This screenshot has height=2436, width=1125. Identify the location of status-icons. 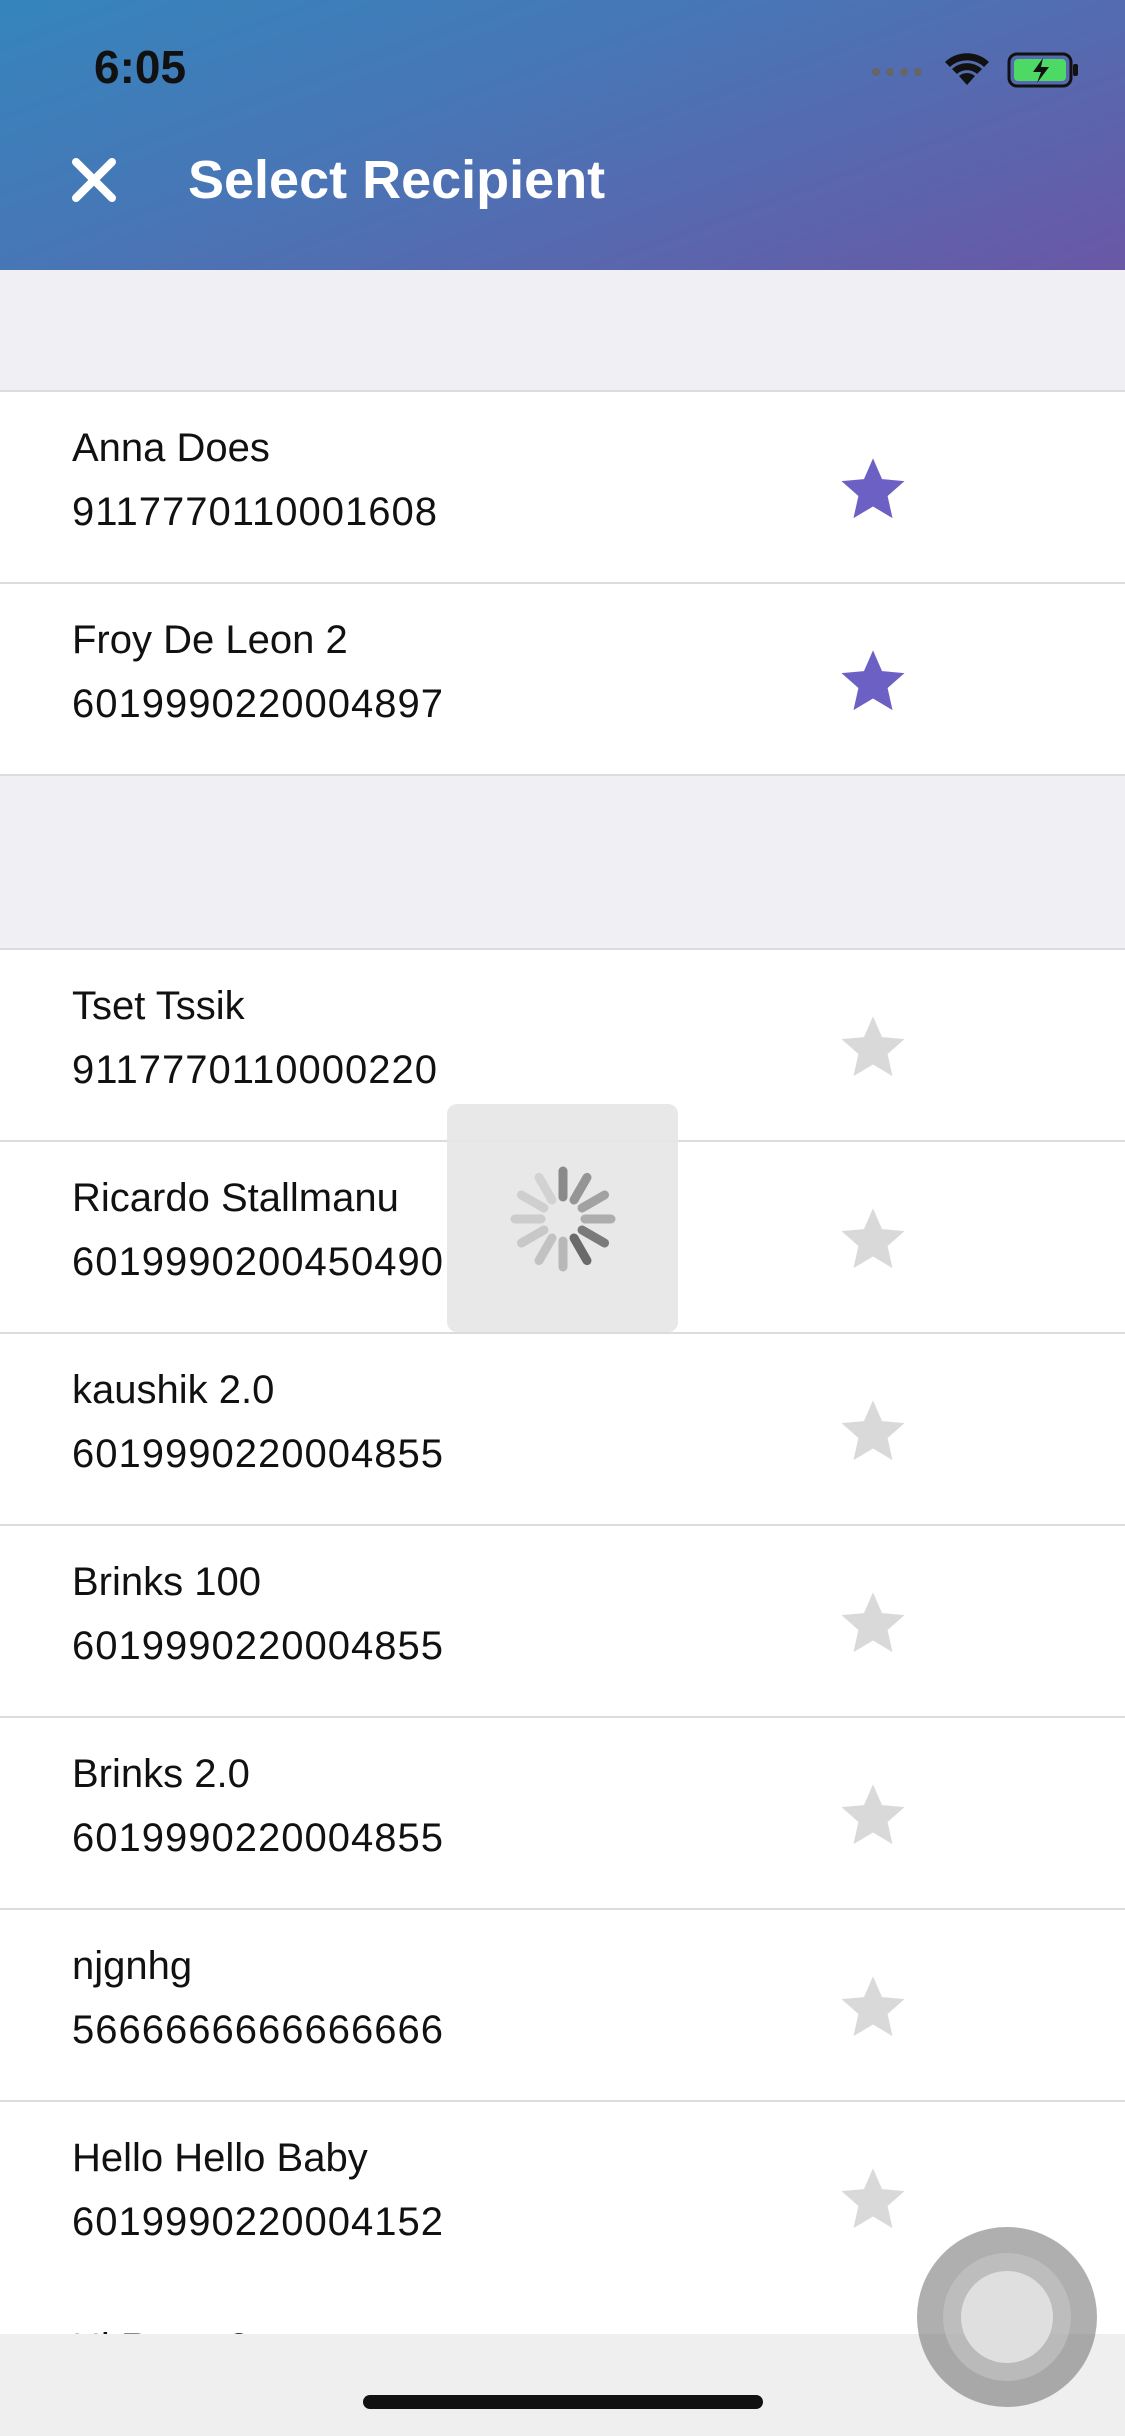
(976, 70).